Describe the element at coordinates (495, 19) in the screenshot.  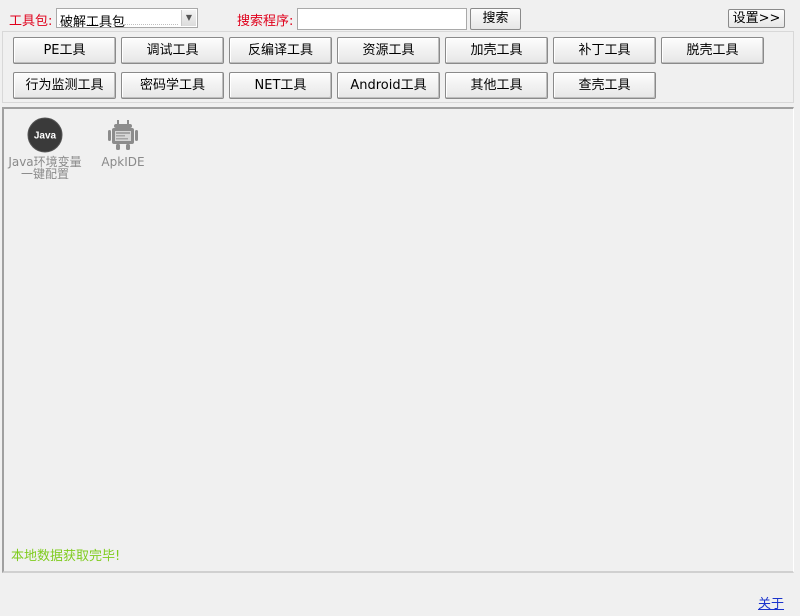
I see `search-button: 搜索` at that location.